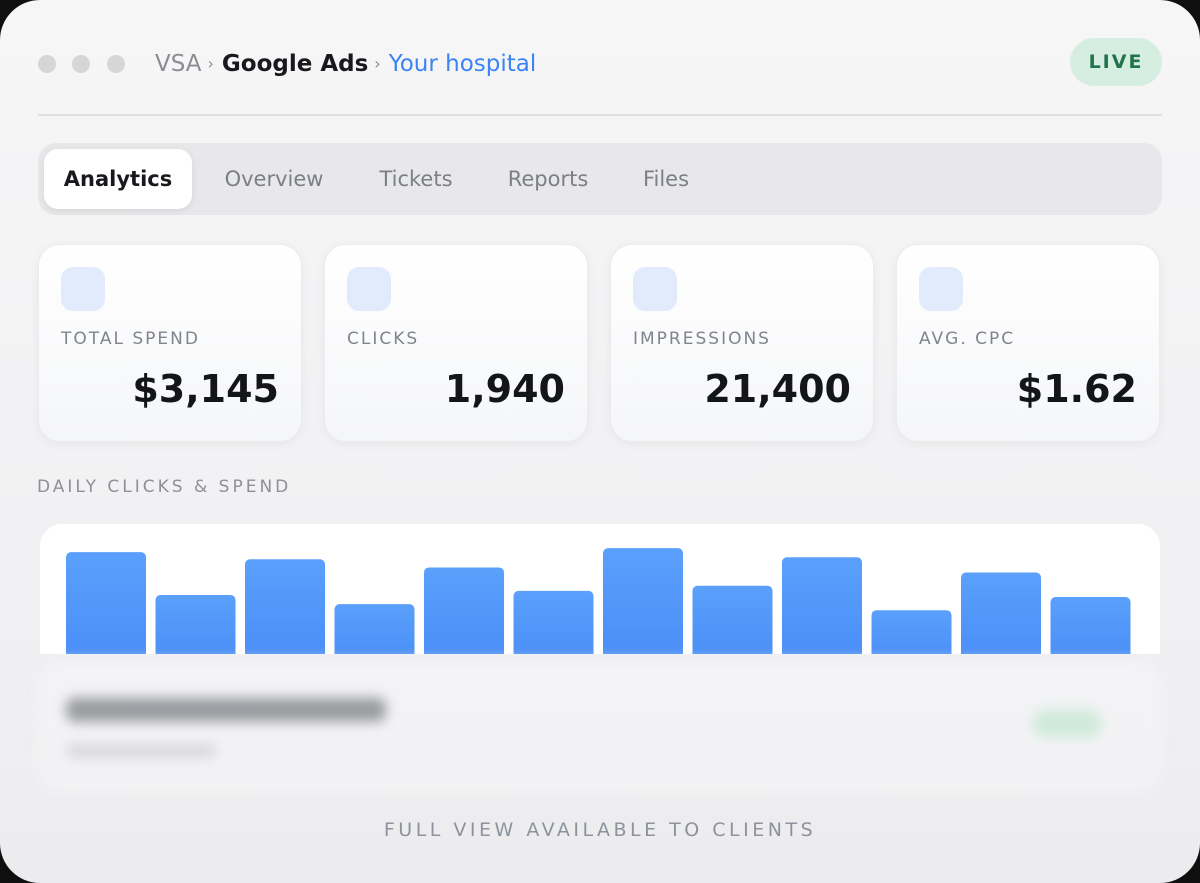 This screenshot has height=883, width=1200. Describe the element at coordinates (205, 389) in the screenshot. I see `stat-value: $3,145` at that location.